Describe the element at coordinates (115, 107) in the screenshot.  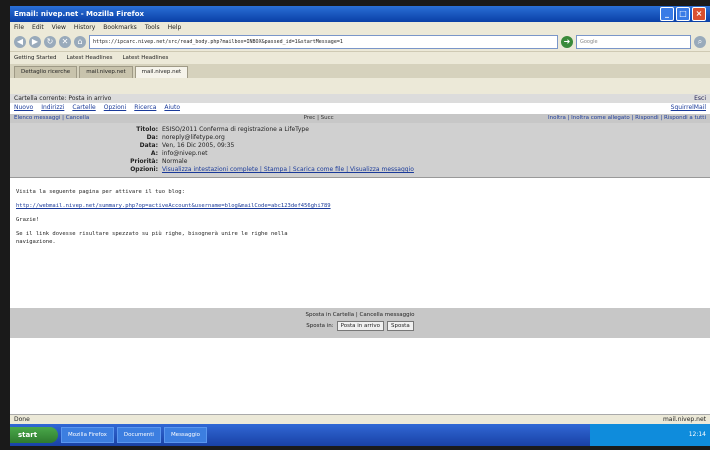
I see `link-options: Opzioni` at that location.